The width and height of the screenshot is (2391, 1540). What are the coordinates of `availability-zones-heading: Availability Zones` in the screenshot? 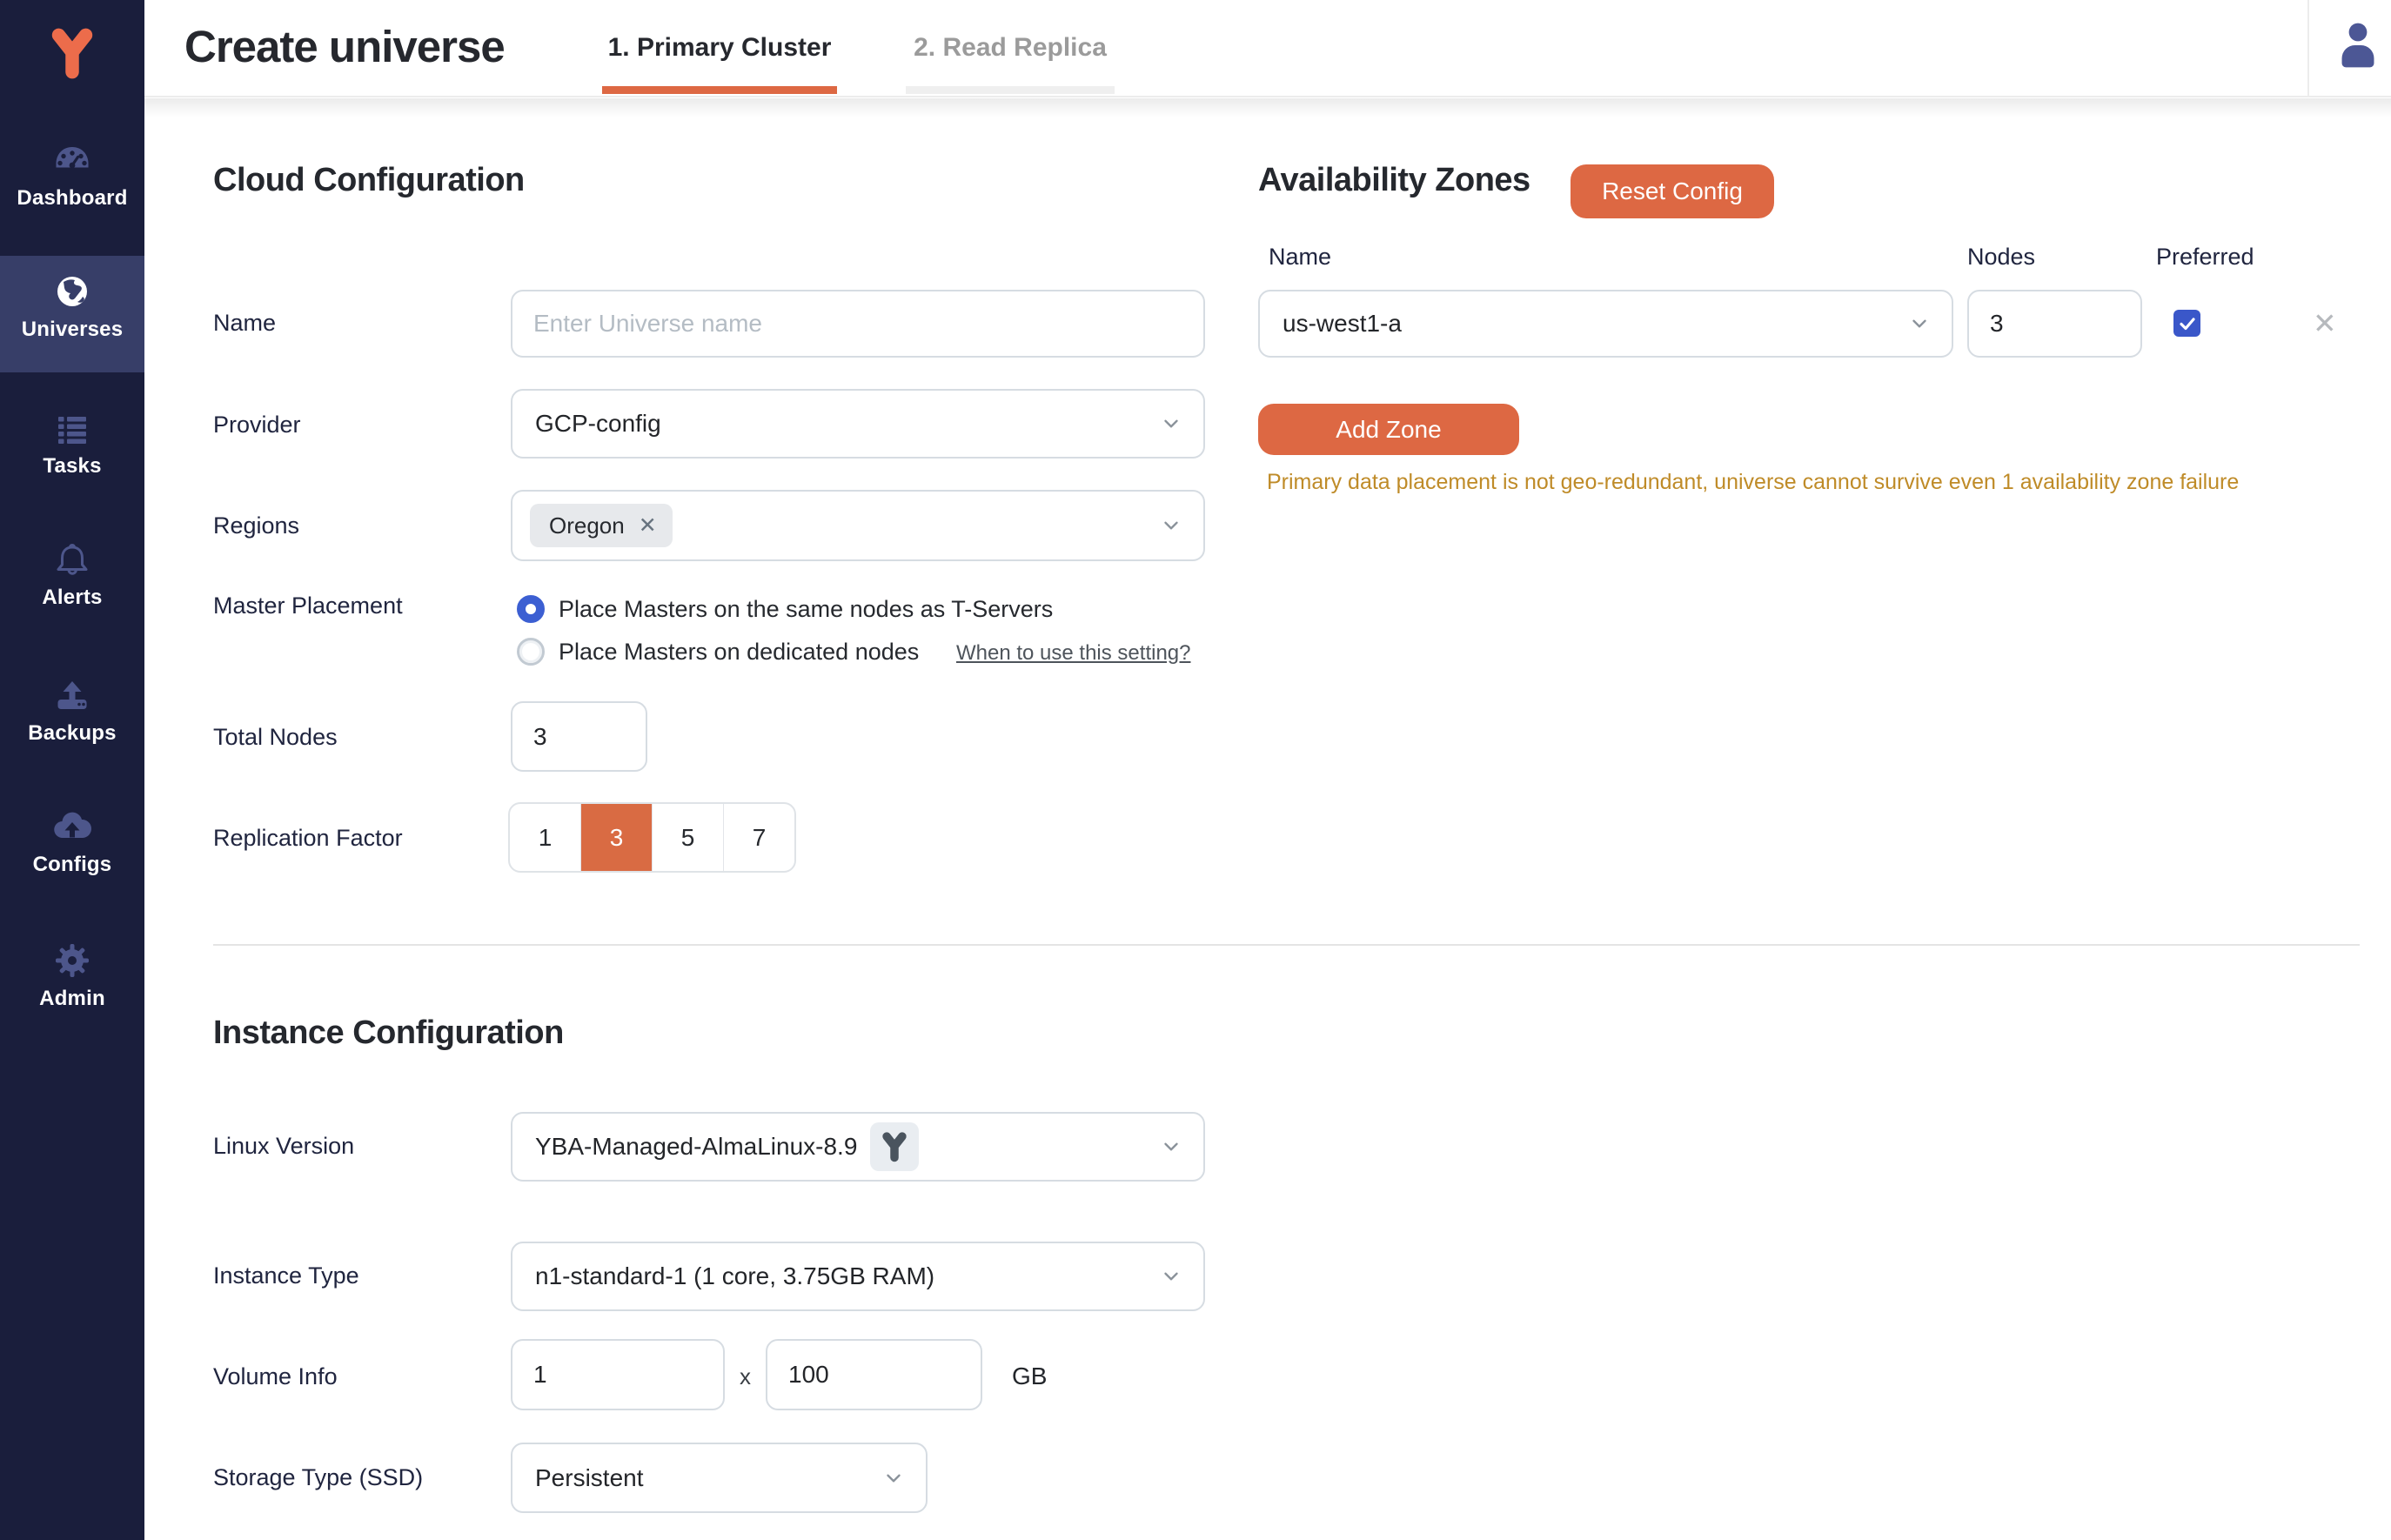 It's located at (1394, 180).